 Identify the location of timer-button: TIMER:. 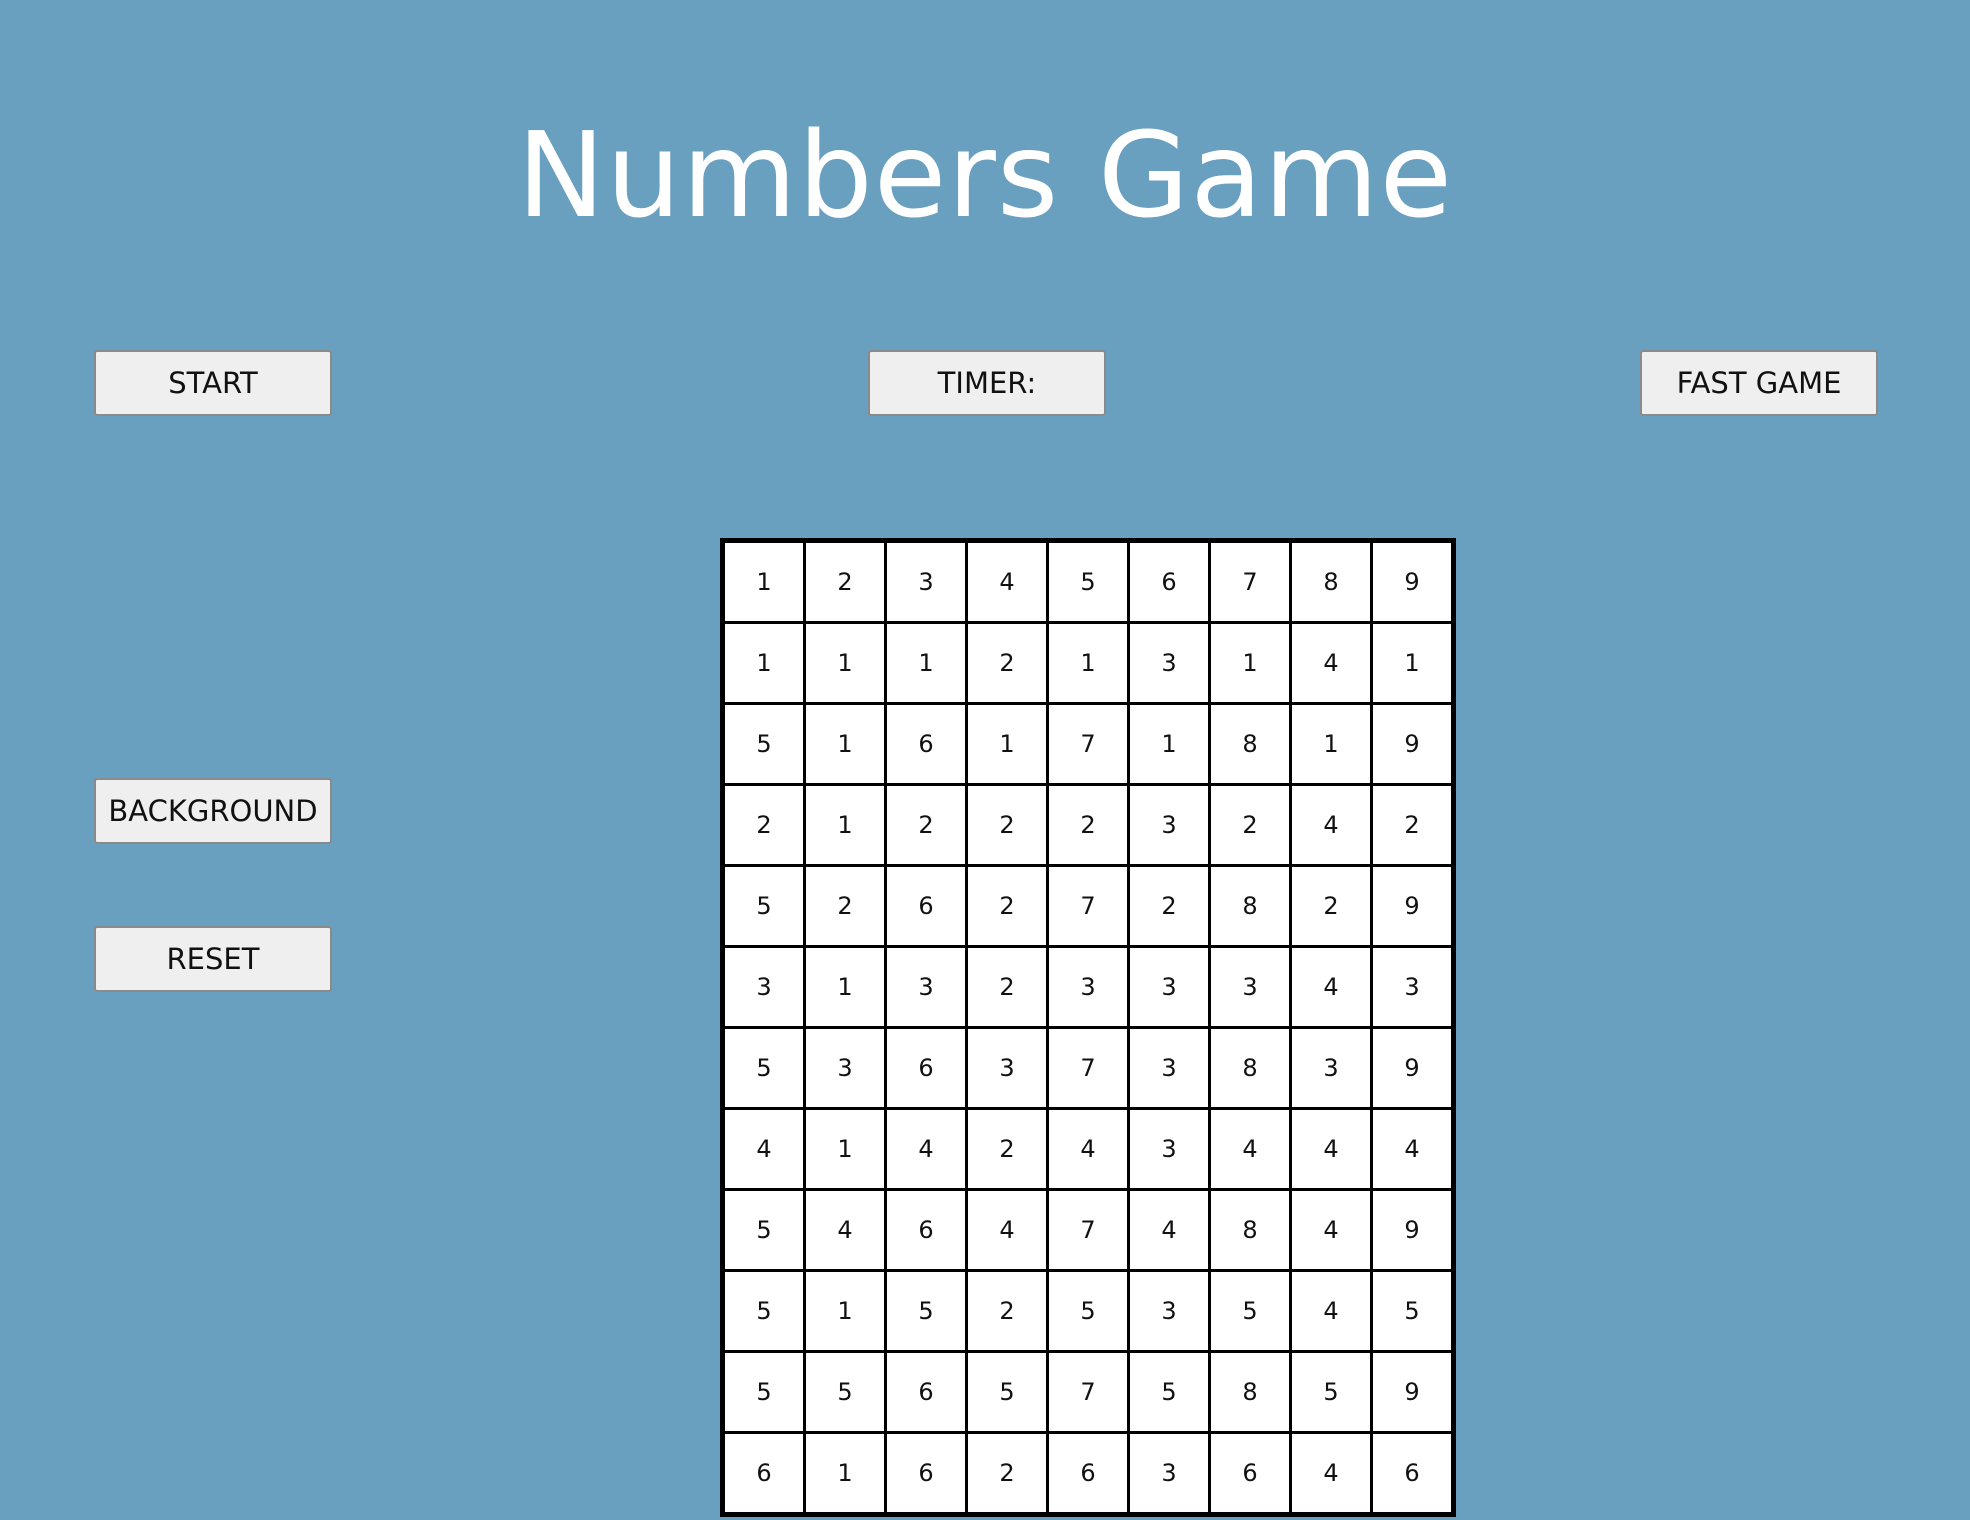
(987, 383).